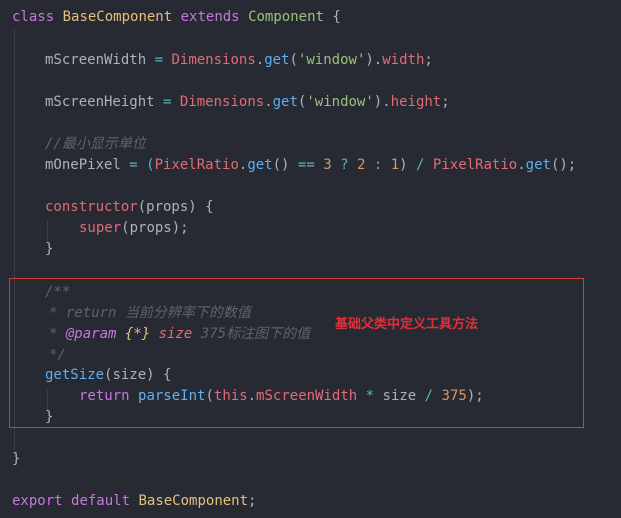 Image resolution: width=621 pixels, height=518 pixels. Describe the element at coordinates (344, 165) in the screenshot. I see `ternary-op: ?` at that location.